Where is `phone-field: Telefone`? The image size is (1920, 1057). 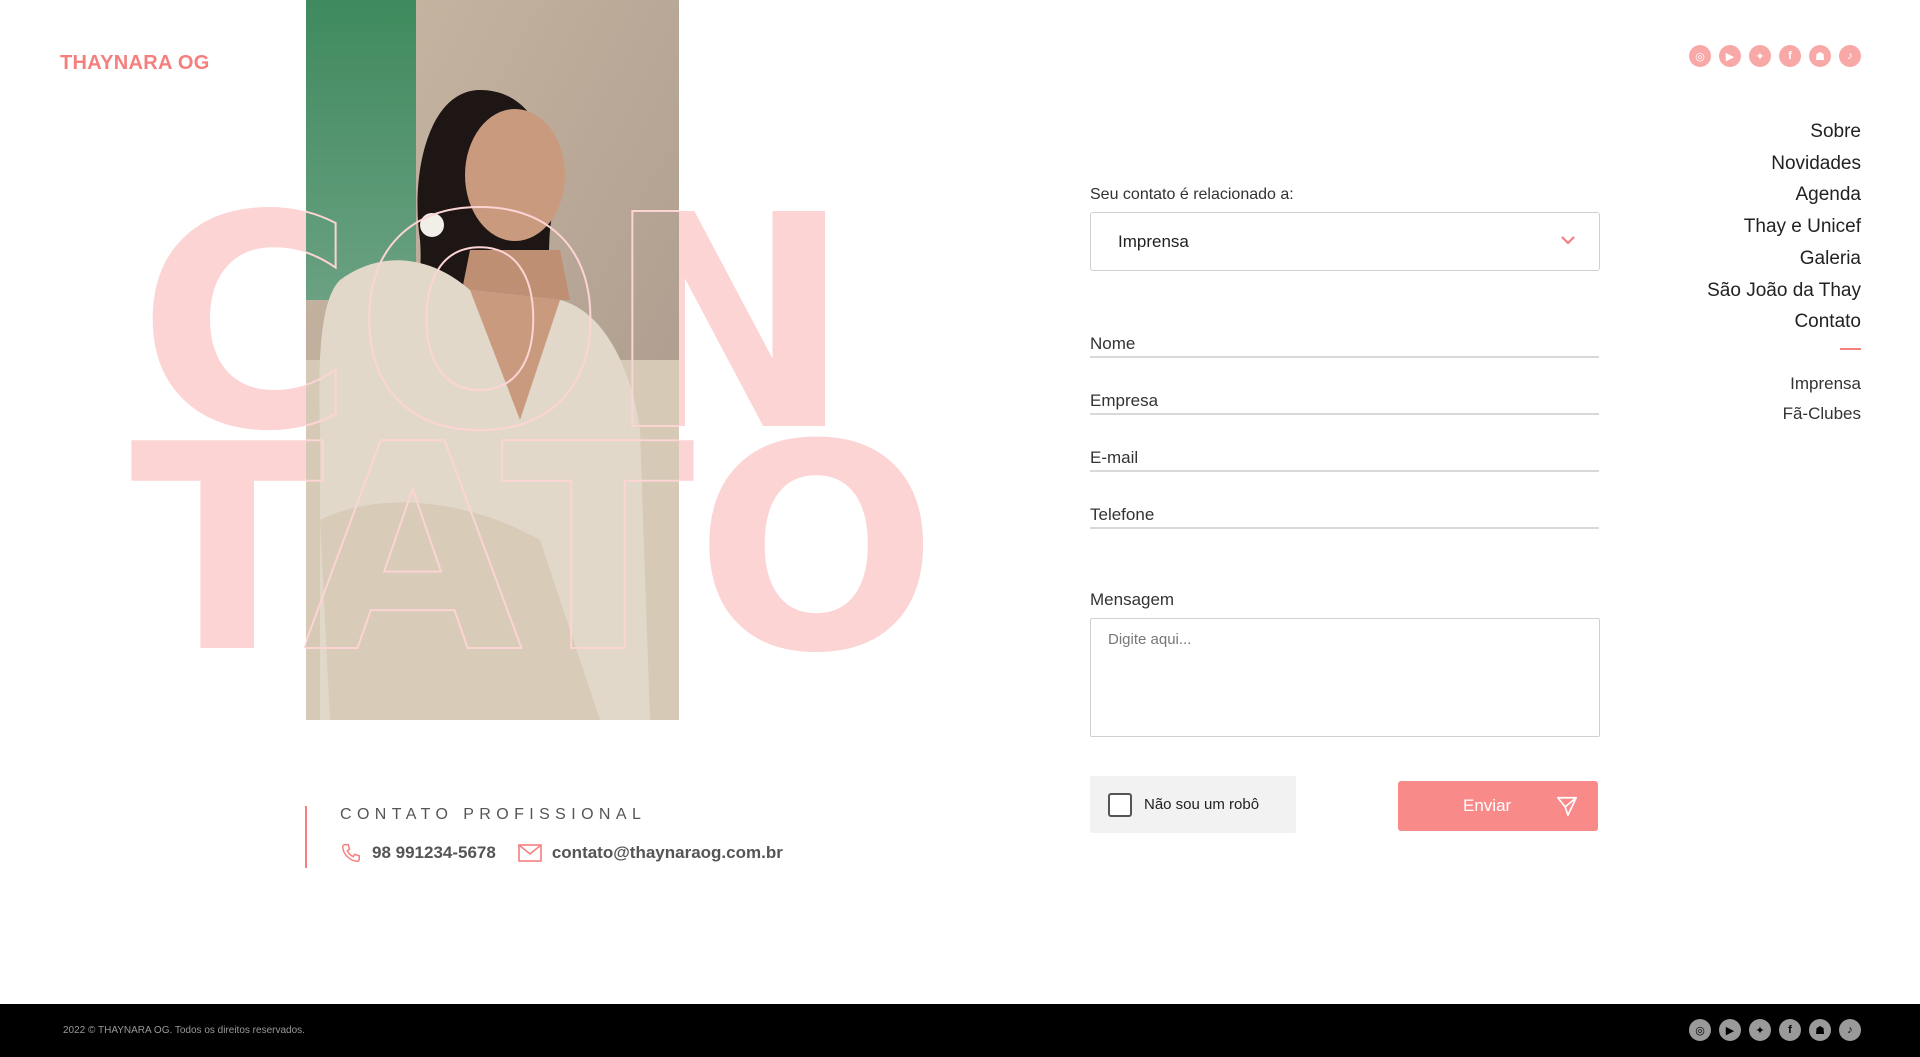 phone-field: Telefone is located at coordinates (1344, 517).